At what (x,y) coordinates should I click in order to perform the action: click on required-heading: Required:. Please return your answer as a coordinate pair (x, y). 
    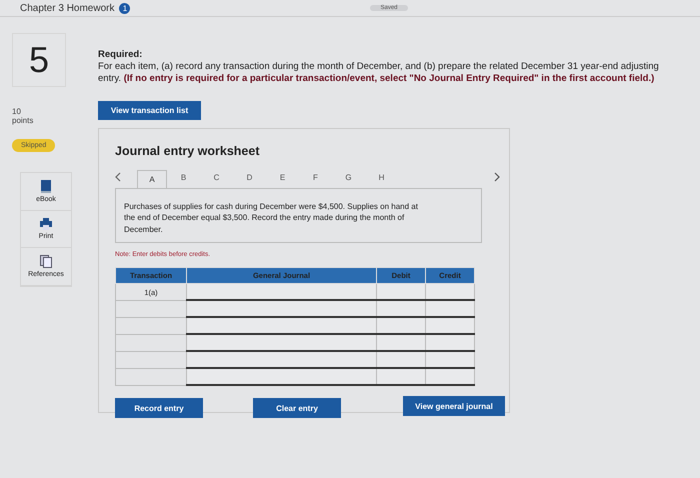
    Looking at the image, I should click on (121, 54).